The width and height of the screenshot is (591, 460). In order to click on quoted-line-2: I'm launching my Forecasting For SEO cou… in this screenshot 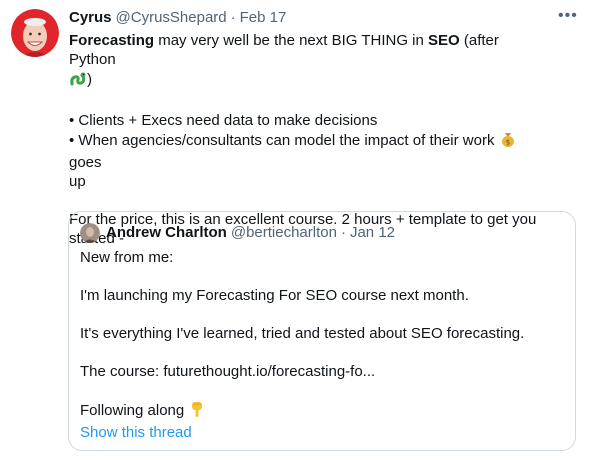, I will do `click(274, 295)`.